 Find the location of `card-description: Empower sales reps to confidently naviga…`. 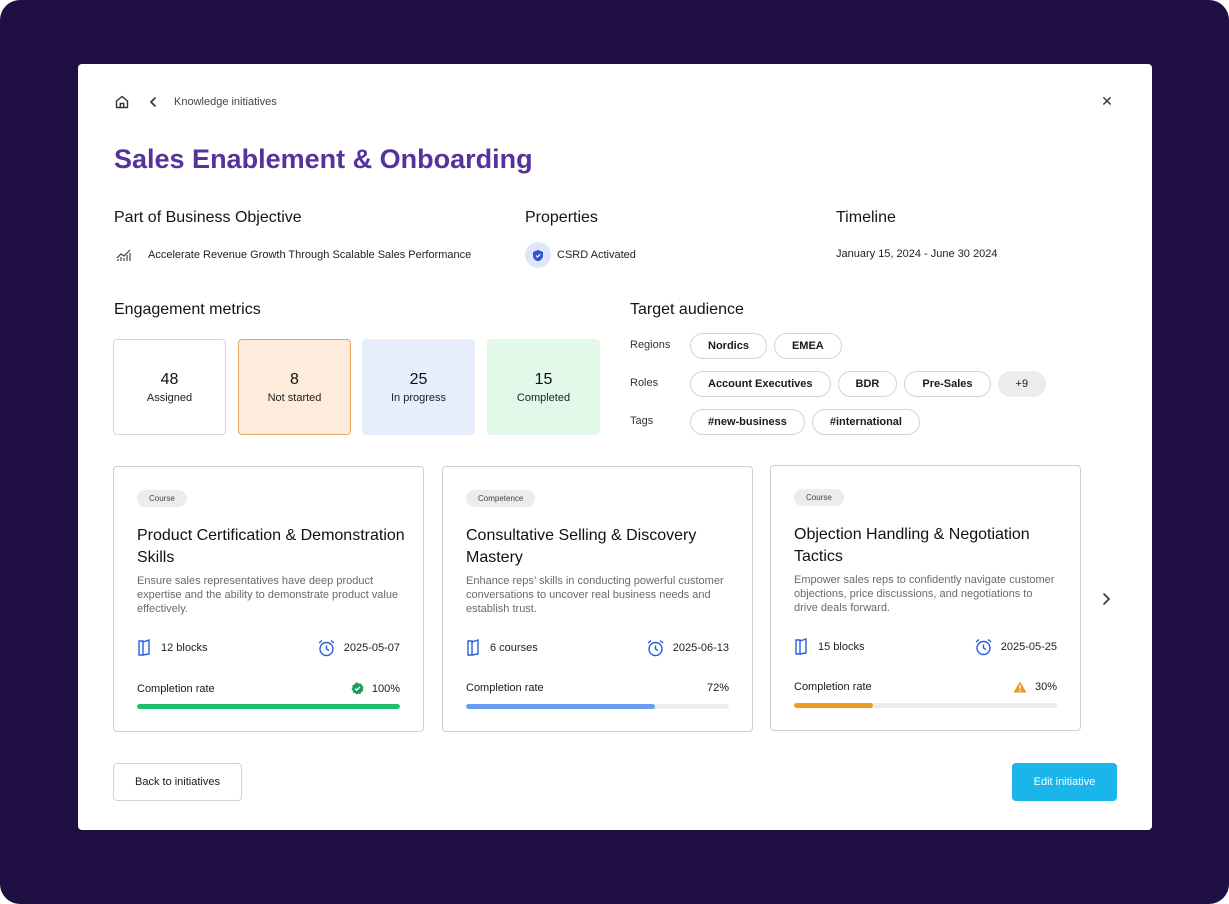

card-description: Empower sales reps to confidently naviga… is located at coordinates (924, 594).